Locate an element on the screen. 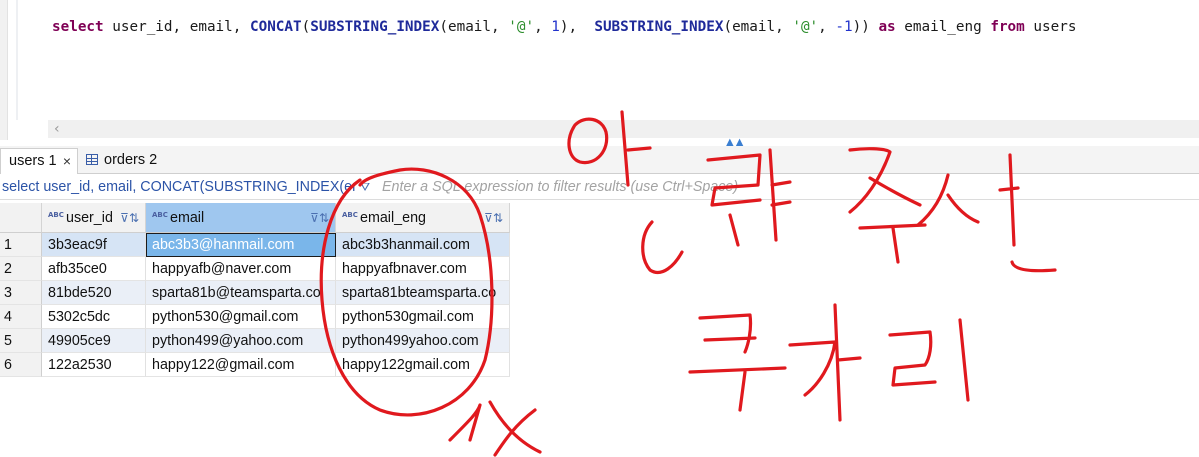  row-number: 5 is located at coordinates (21, 341).